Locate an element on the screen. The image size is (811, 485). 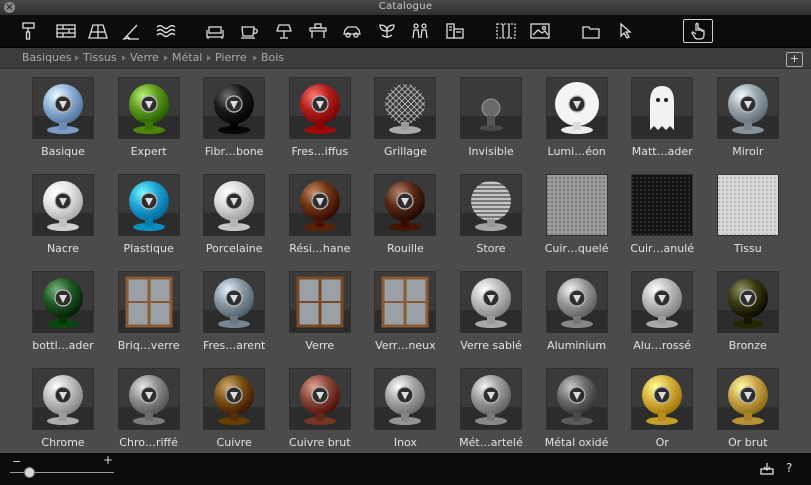
material-label: bottl…ader is located at coordinates (63, 345).